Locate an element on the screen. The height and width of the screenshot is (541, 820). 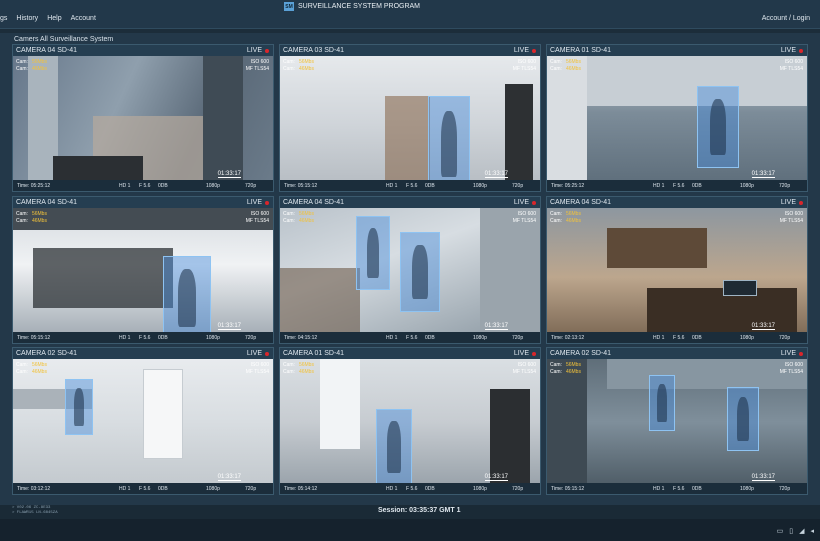
camera-name: CAMERA 01 SD-41 is located at coordinates (581, 50).